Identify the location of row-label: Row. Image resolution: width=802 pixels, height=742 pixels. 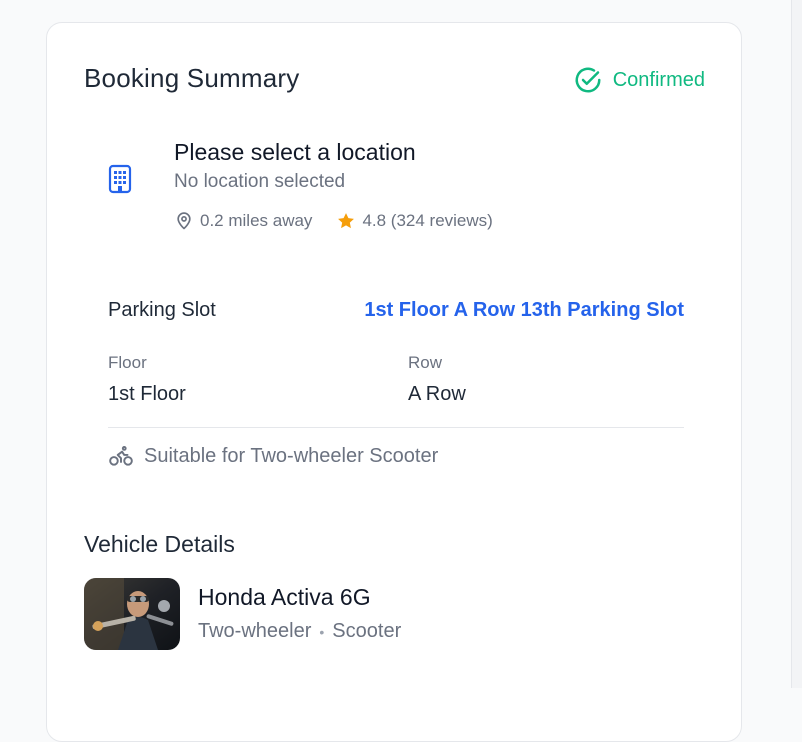
(425, 362).